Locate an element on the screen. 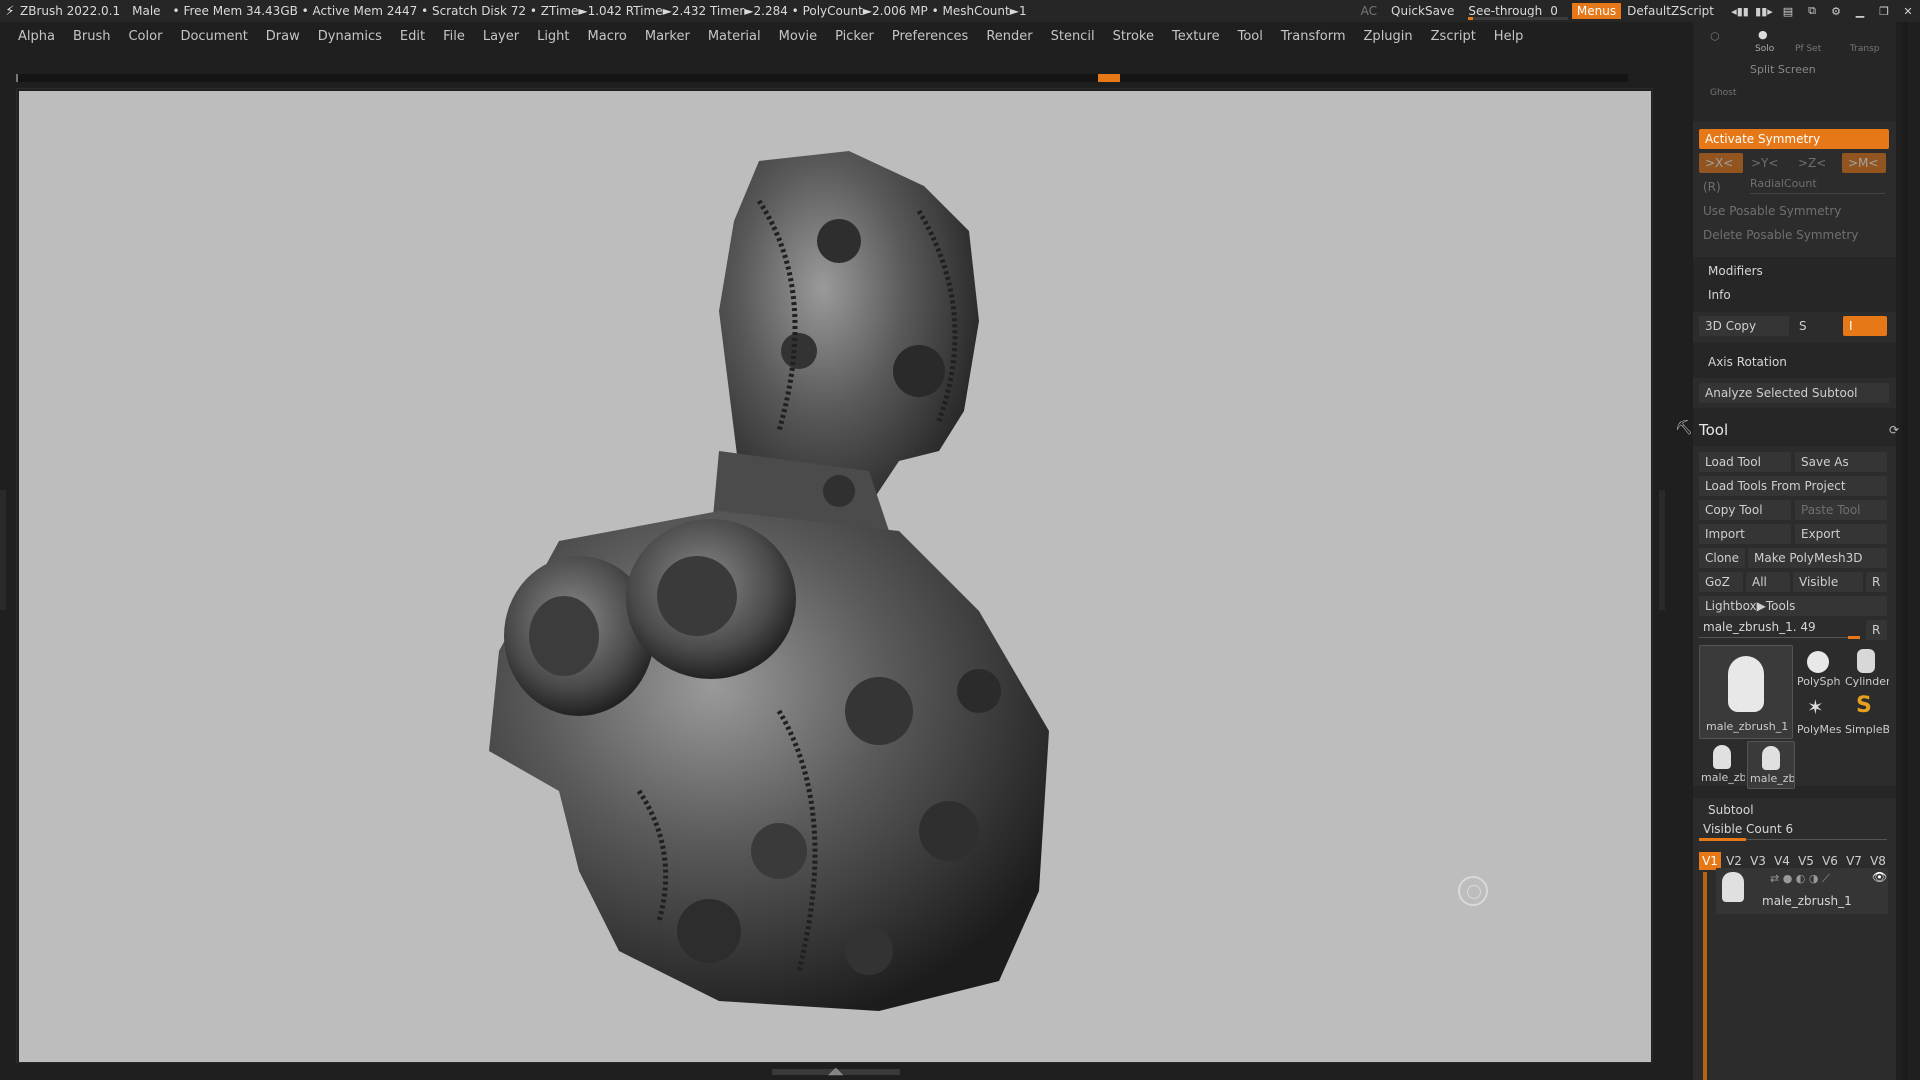  layout-prev-icon: ◂▮▮ is located at coordinates (1740, 11).